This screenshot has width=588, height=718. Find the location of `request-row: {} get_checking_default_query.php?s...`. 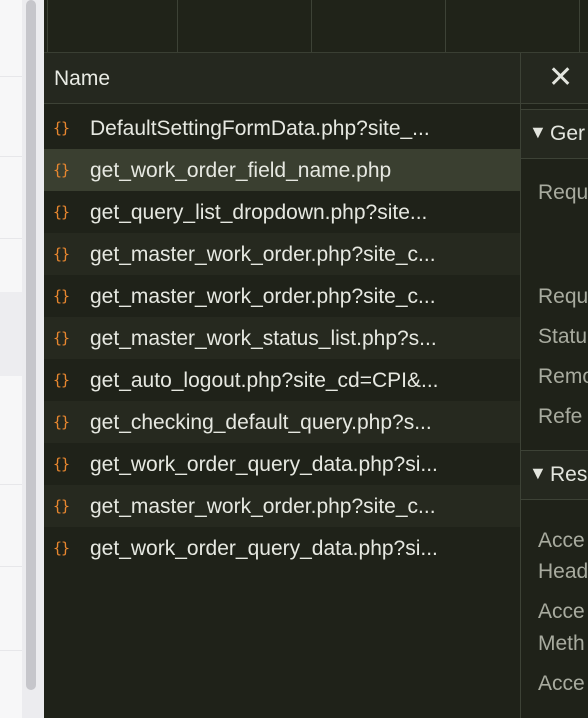

request-row: {} get_checking_default_query.php?s... is located at coordinates (282, 422).